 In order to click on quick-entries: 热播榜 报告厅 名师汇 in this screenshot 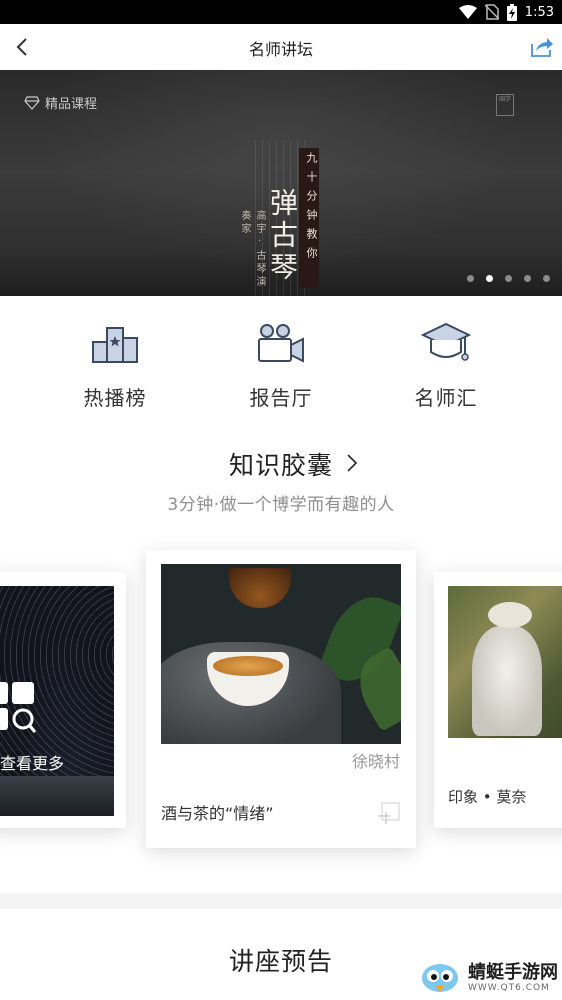, I will do `click(281, 370)`.